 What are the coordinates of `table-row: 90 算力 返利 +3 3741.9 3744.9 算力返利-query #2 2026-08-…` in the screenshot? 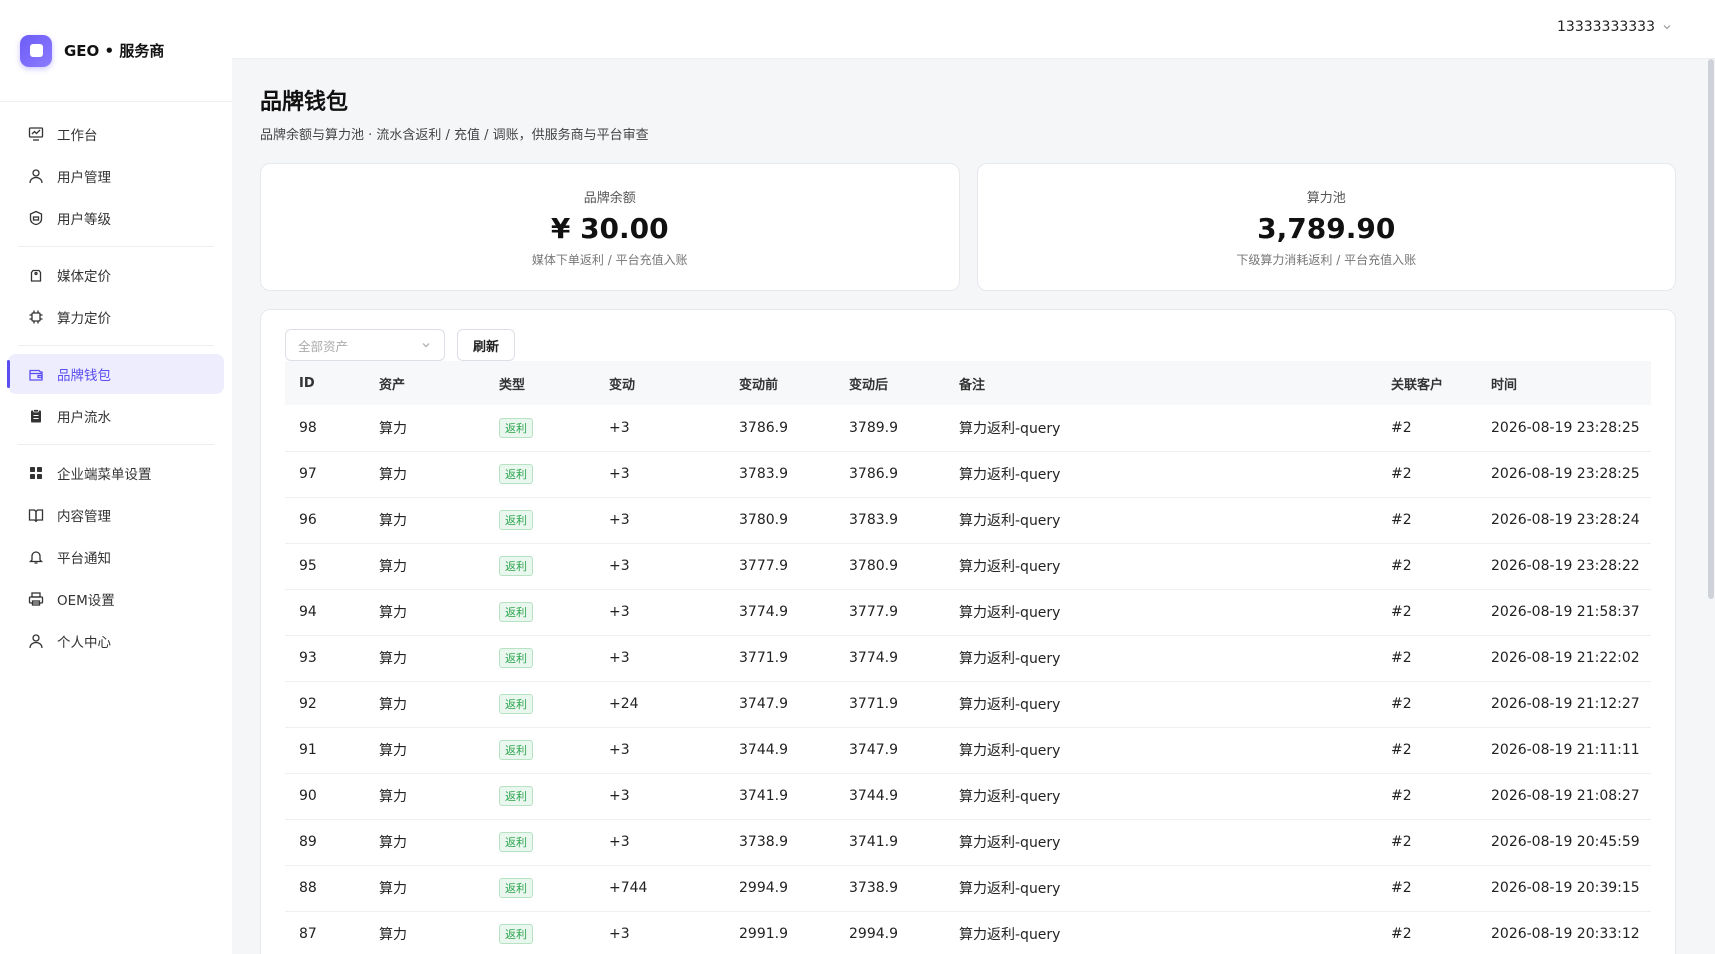 It's located at (968, 796).